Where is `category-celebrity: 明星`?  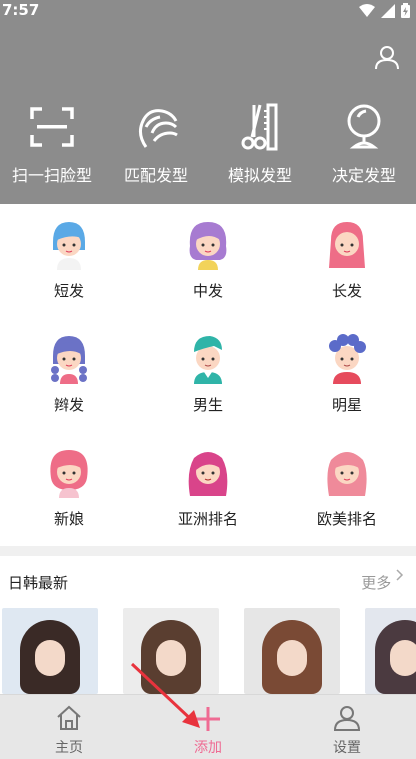 category-celebrity: 明星 is located at coordinates (347, 373).